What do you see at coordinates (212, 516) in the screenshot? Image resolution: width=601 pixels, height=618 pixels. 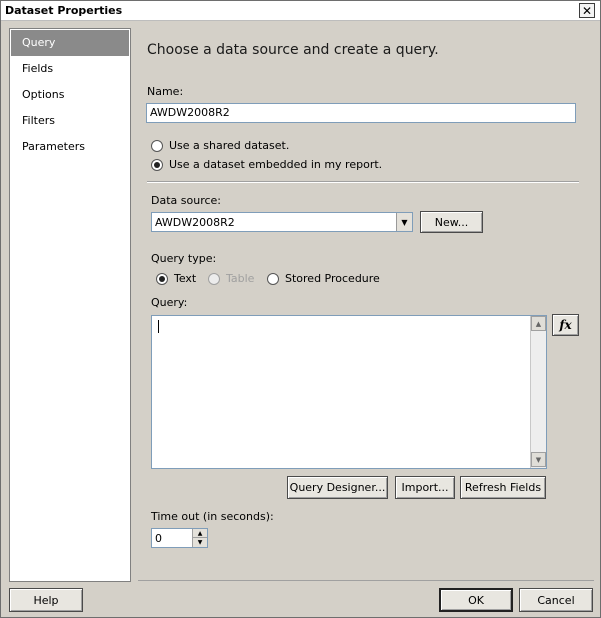 I see `timeout-label: Time out (in seconds):` at bounding box center [212, 516].